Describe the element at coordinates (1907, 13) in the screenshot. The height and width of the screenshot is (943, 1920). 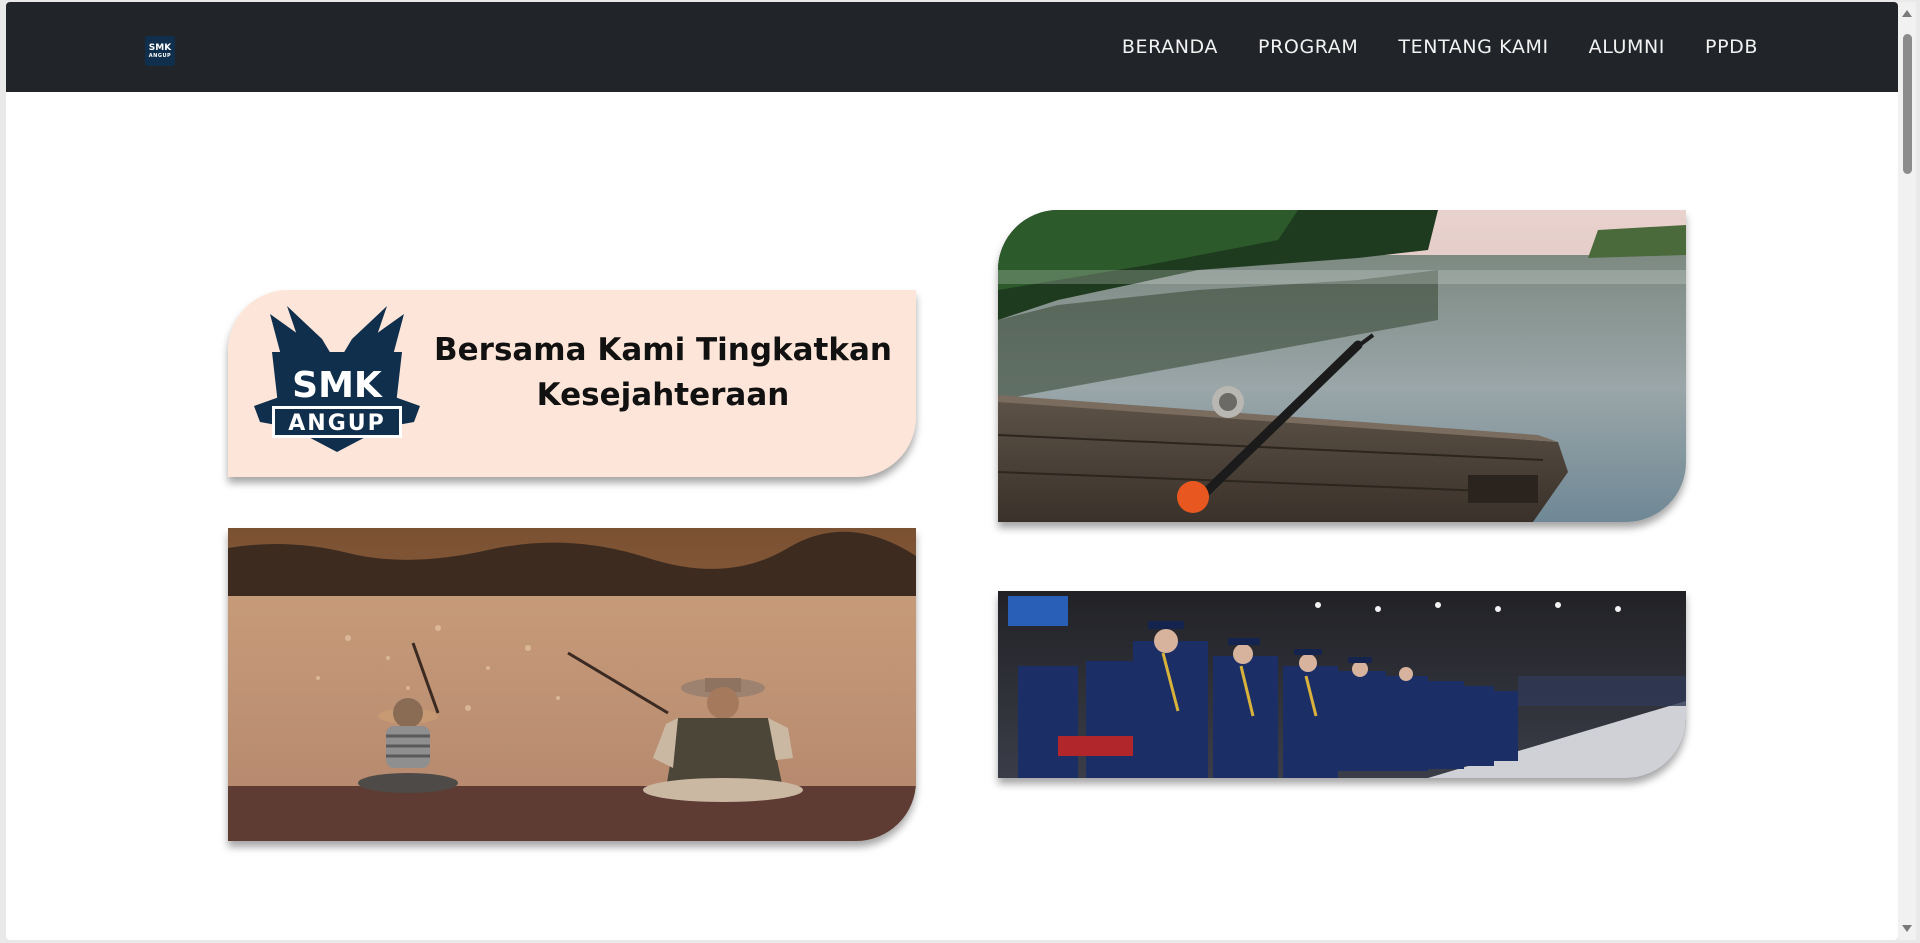
I see `scroll-up-arrow-icon` at that location.